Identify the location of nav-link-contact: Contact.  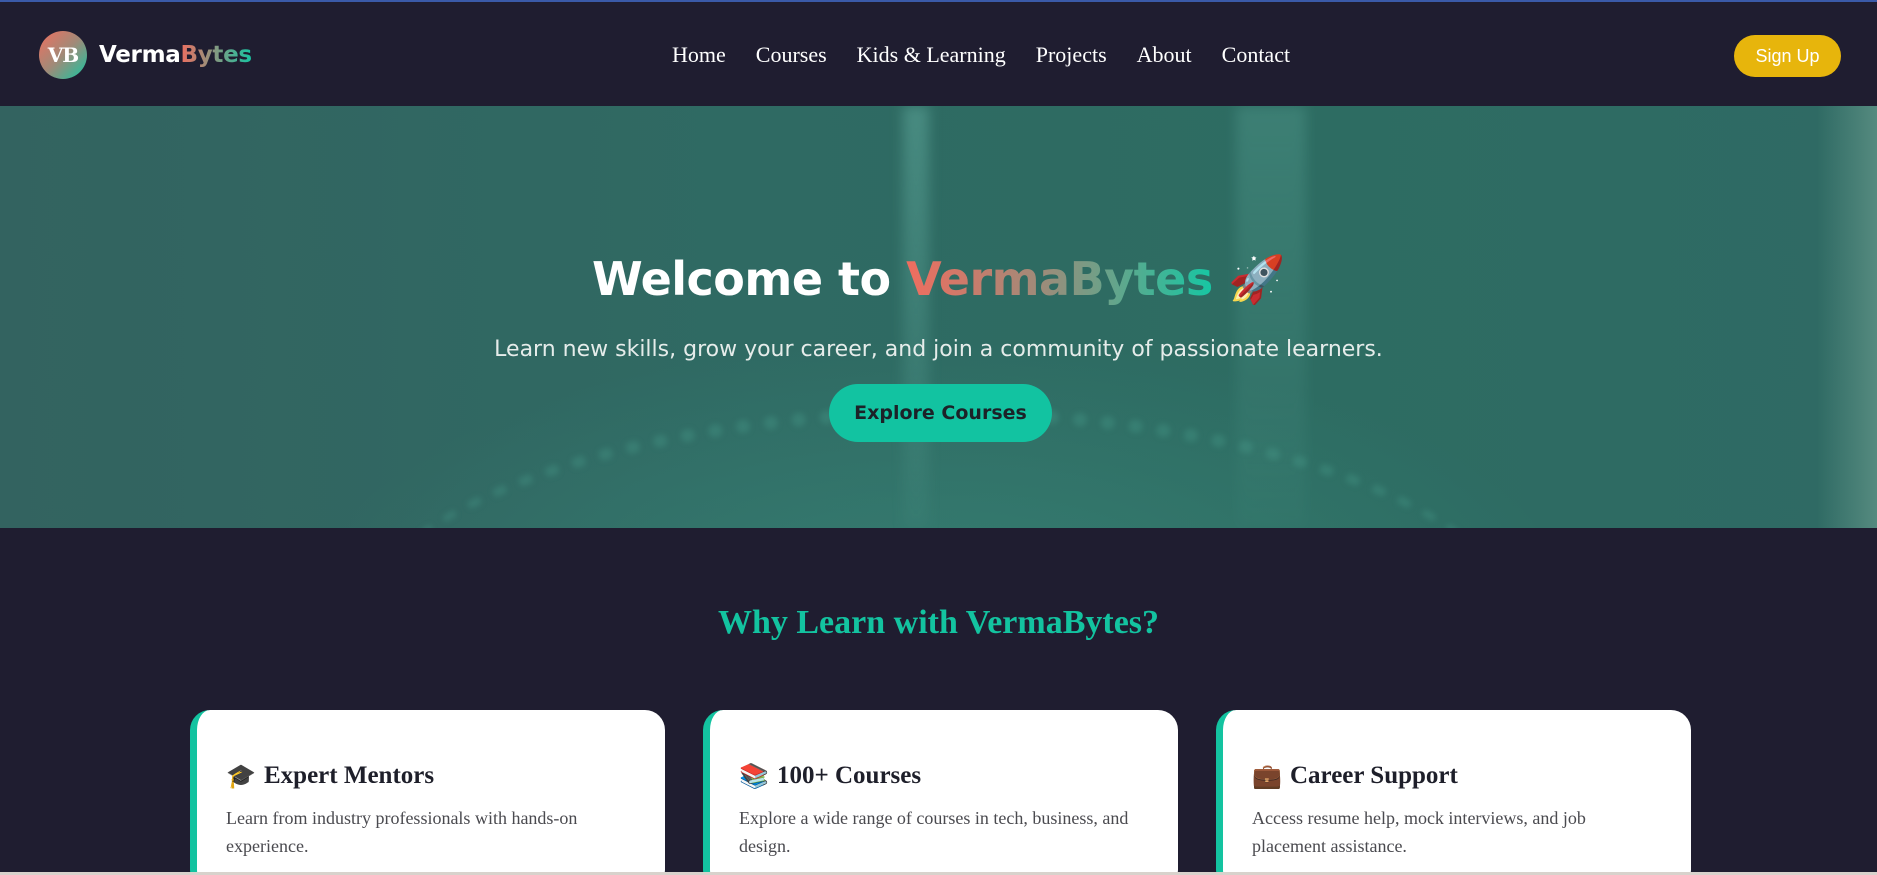
(1256, 55).